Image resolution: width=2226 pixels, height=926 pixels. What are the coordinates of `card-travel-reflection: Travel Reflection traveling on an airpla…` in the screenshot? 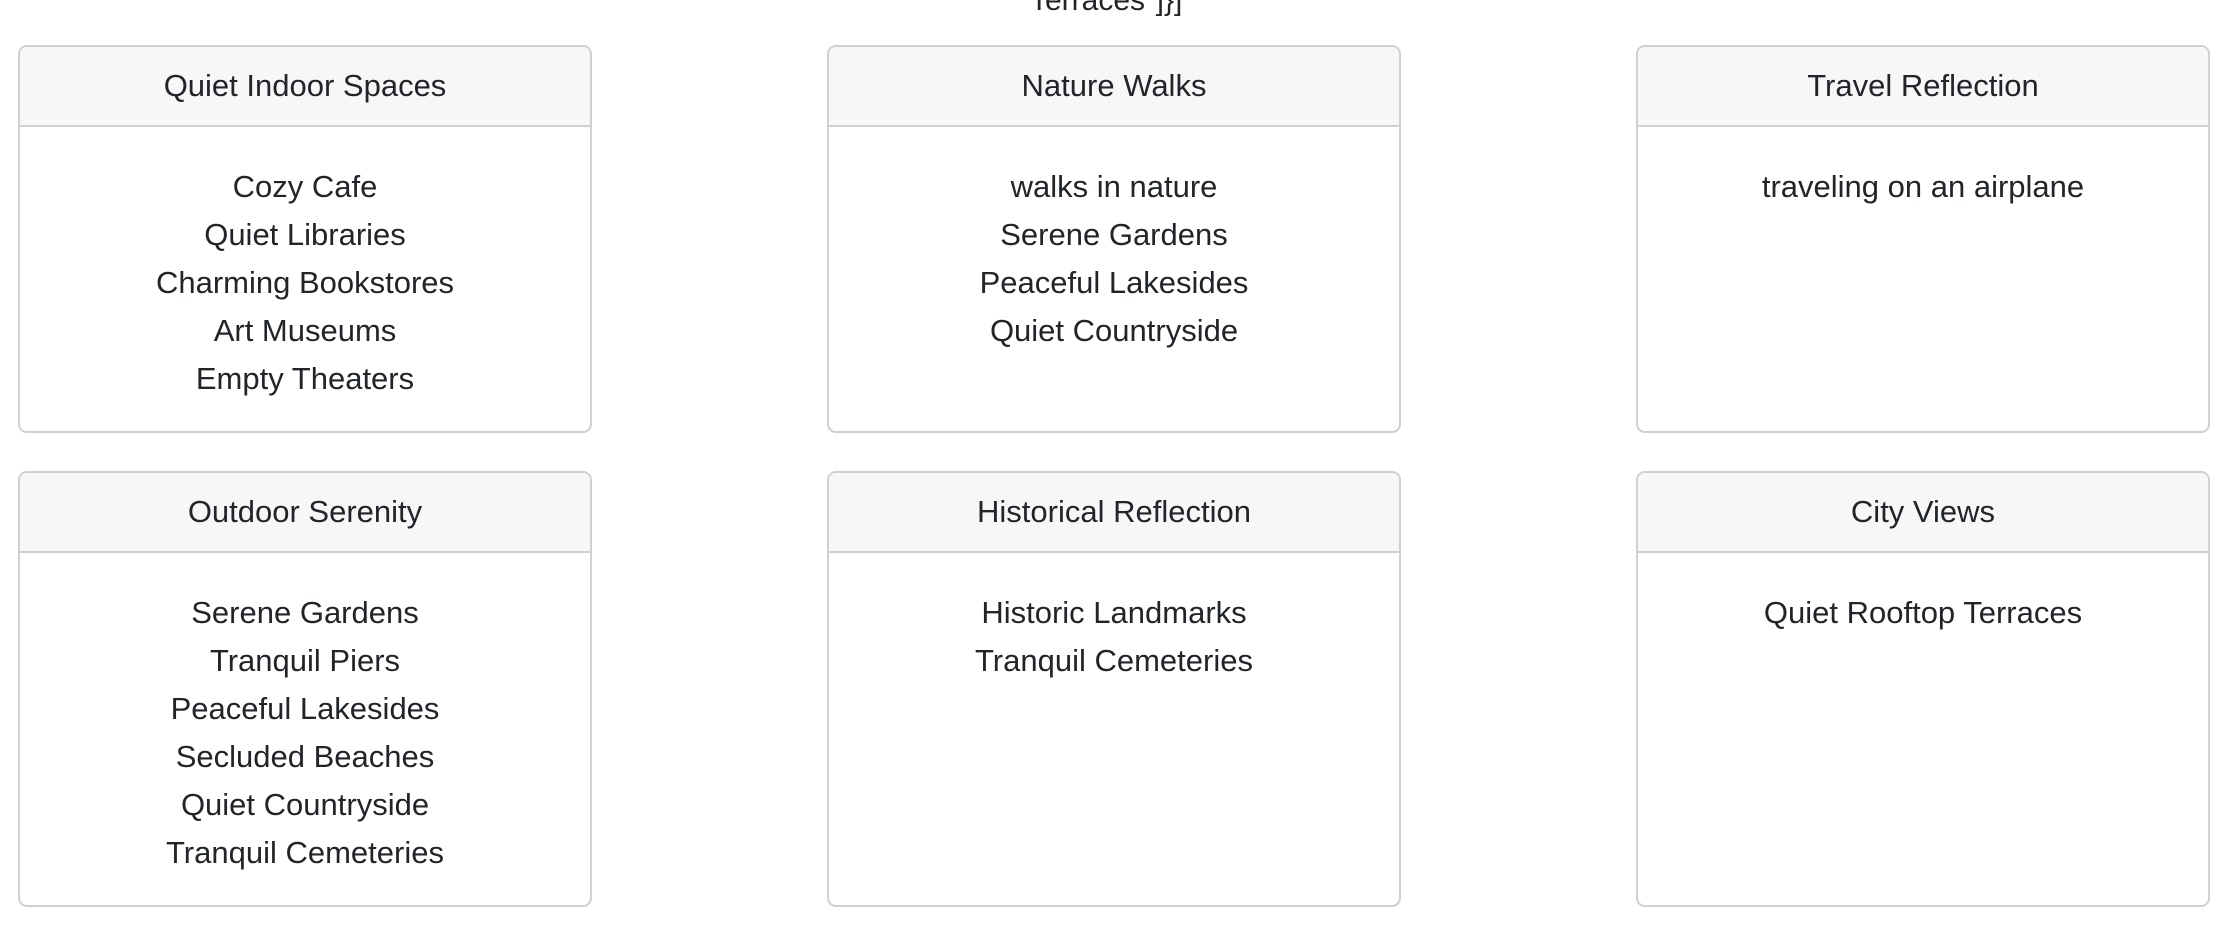 It's located at (1923, 239).